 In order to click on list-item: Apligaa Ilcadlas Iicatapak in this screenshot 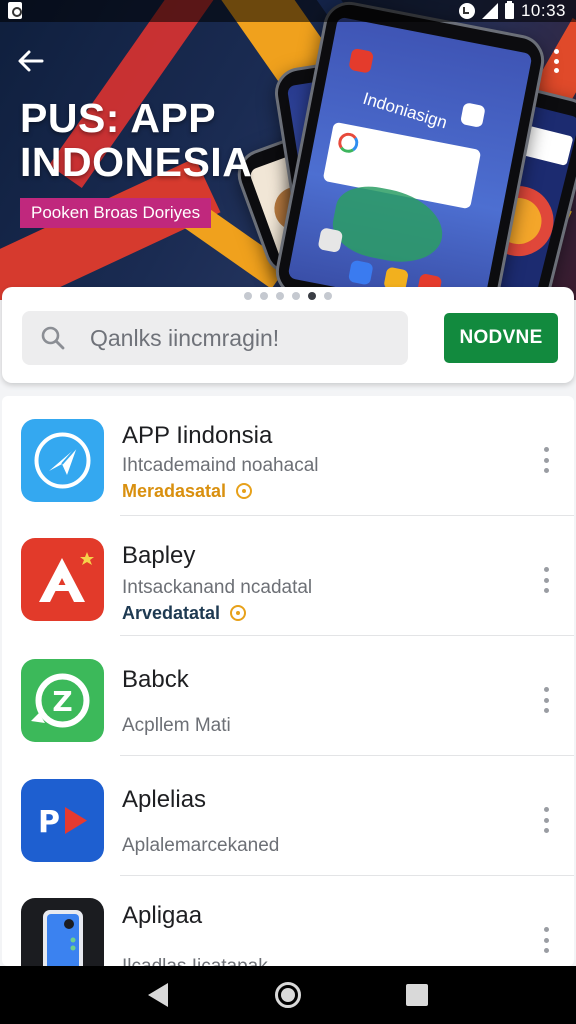, I will do `click(288, 921)`.